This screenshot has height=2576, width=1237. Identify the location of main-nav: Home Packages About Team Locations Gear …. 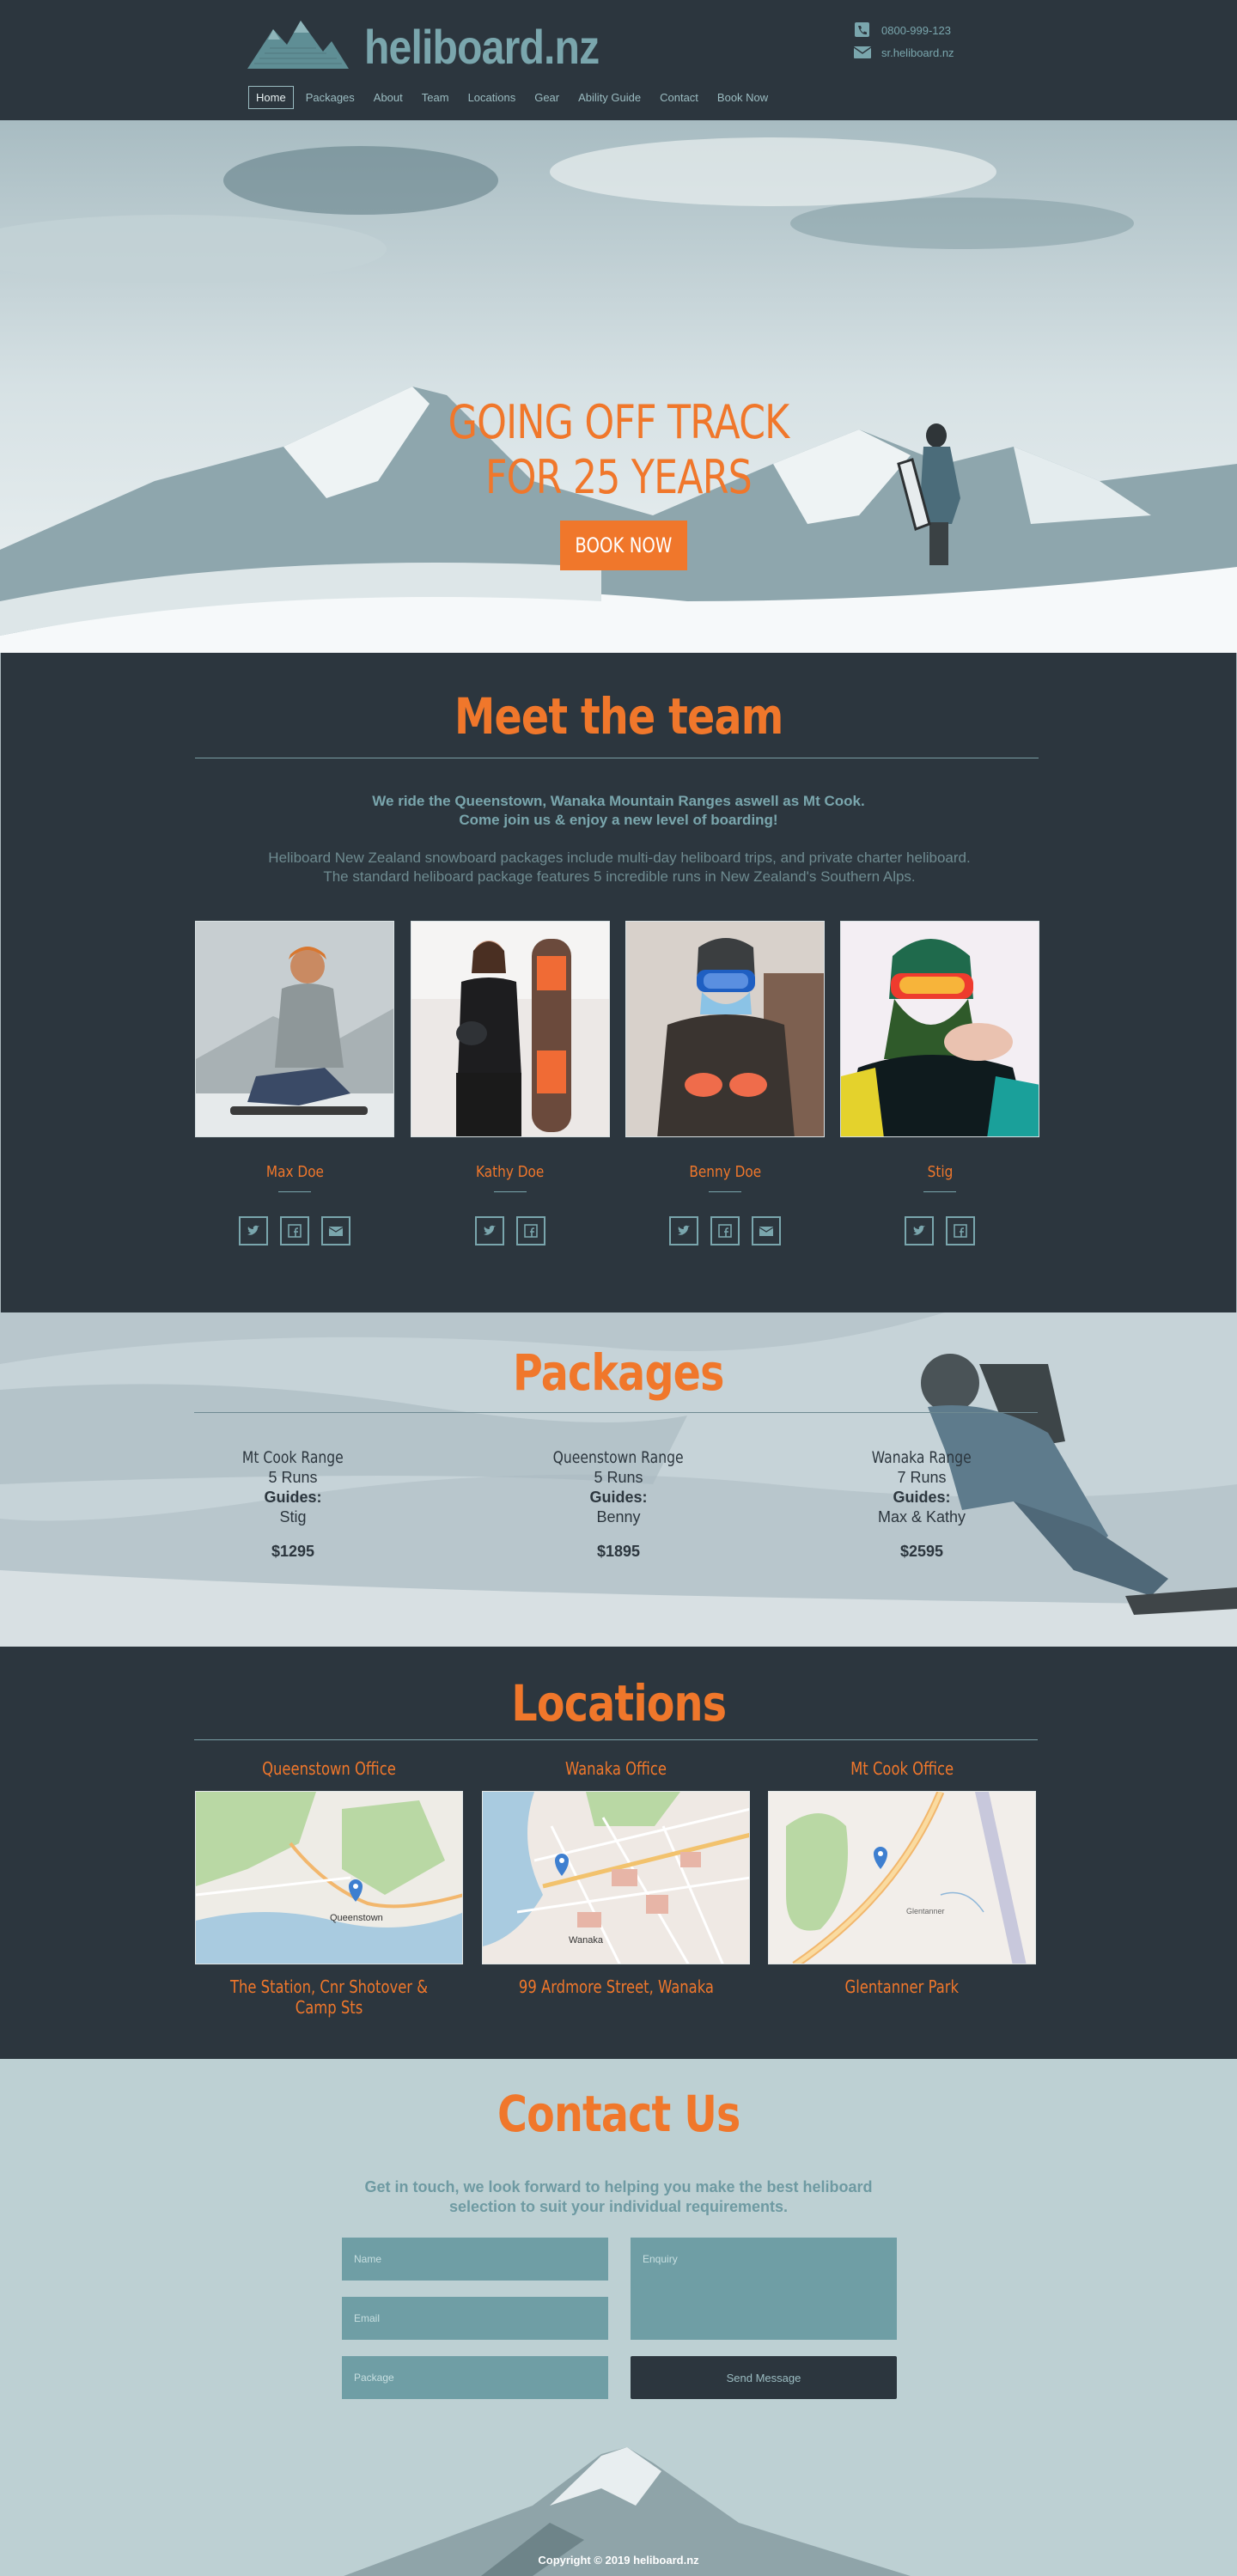
(514, 97).